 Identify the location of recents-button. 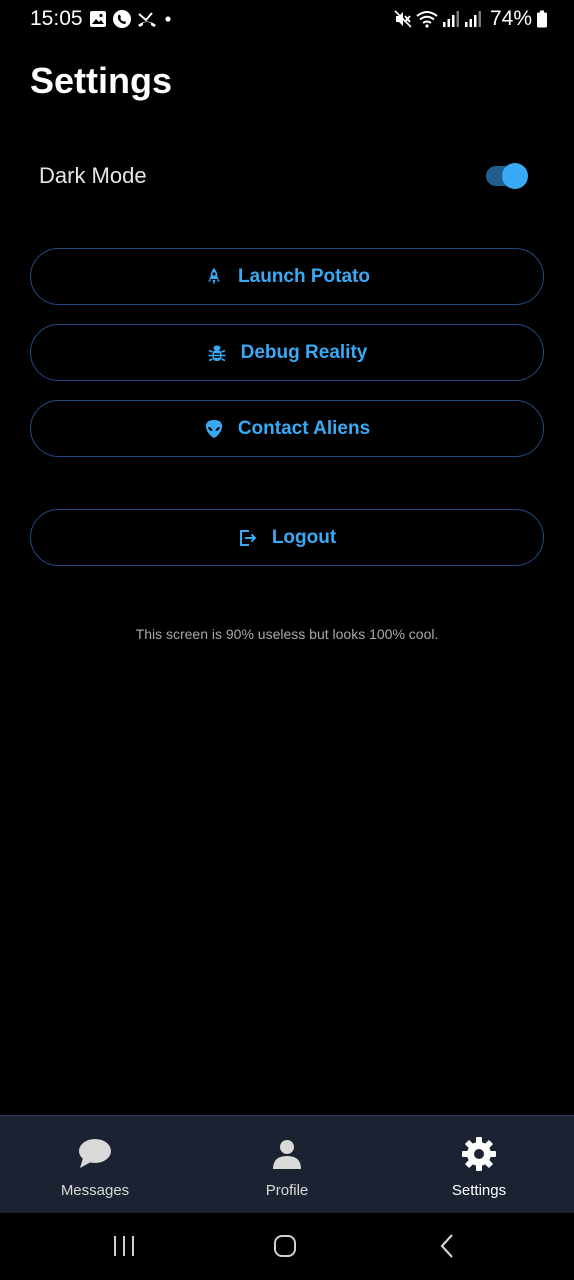
(124, 1246).